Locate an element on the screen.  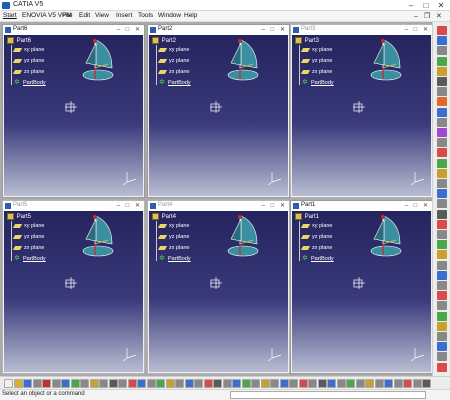
doc-restore-icon: ❐ is located at coordinates (427, 16).